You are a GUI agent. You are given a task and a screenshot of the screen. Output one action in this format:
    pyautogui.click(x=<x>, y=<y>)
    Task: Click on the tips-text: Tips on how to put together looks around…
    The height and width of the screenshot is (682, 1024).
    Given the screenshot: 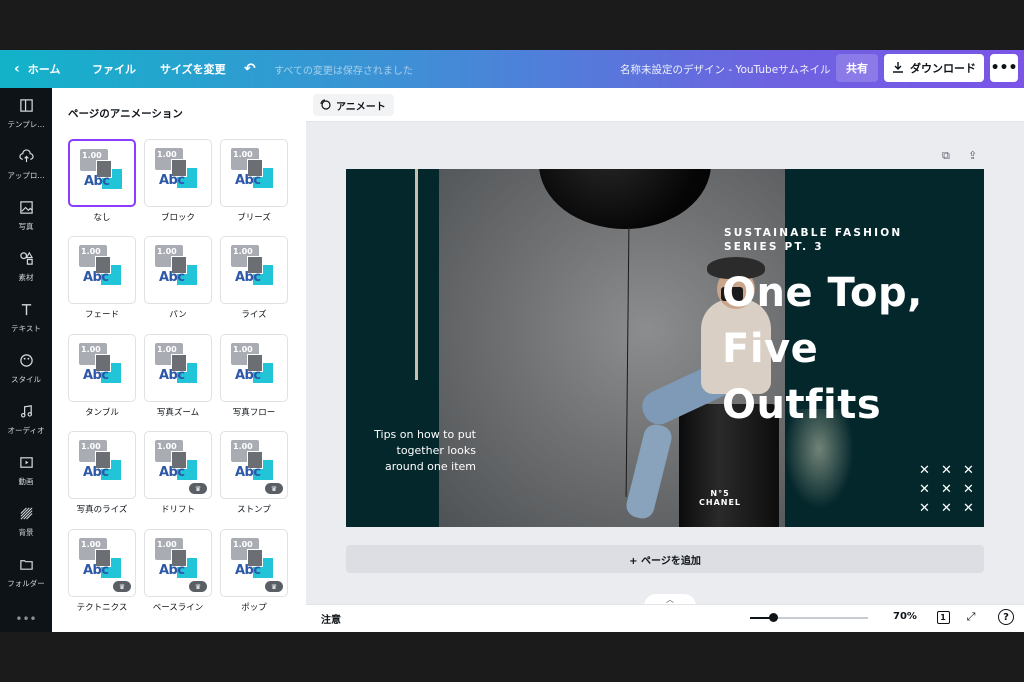 What is the action you would take?
    pyautogui.click(x=421, y=451)
    